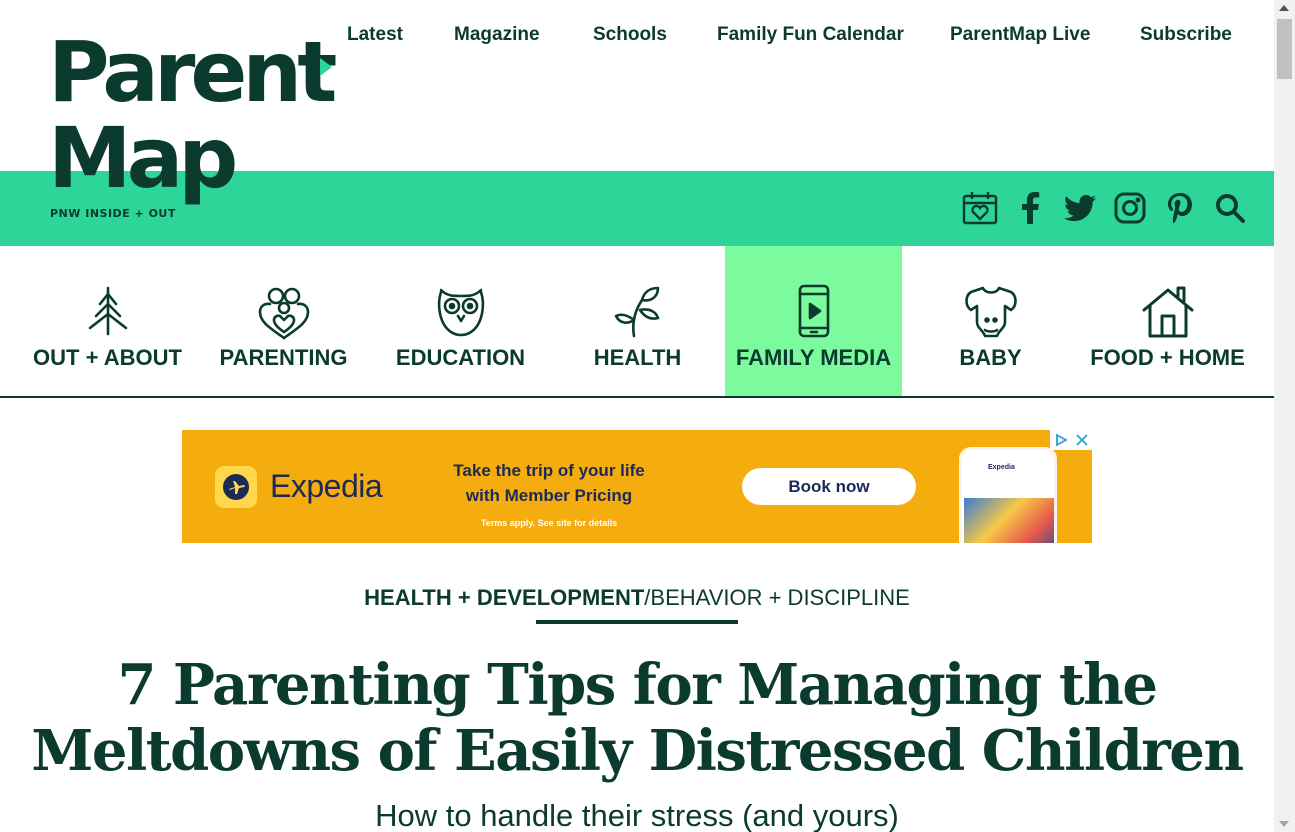 Image resolution: width=1295 pixels, height=832 pixels. I want to click on ad-brand-name: Expedia, so click(326, 486).